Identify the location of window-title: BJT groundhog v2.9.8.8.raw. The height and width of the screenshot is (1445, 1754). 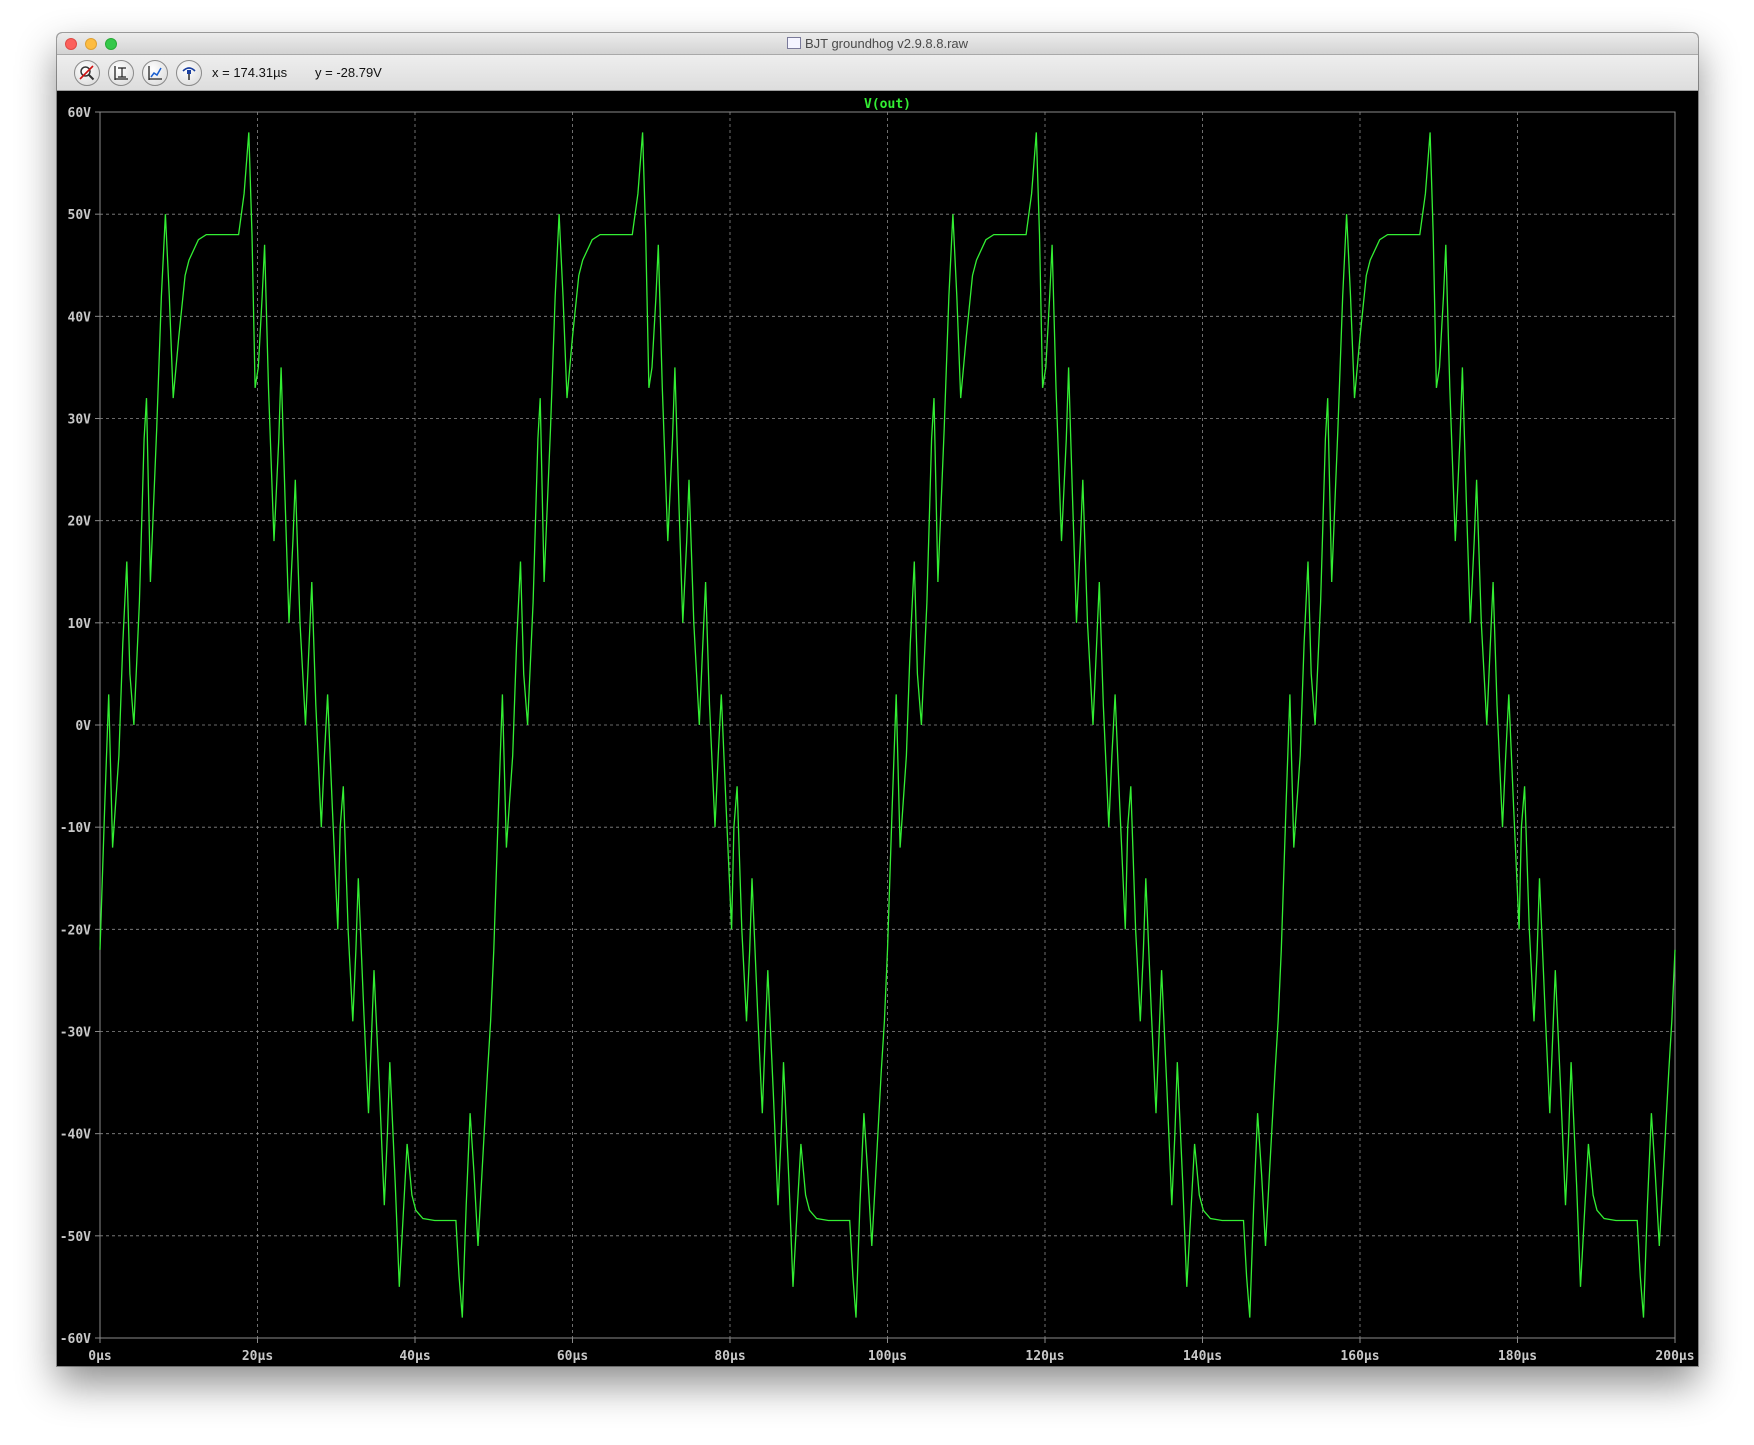
(886, 43).